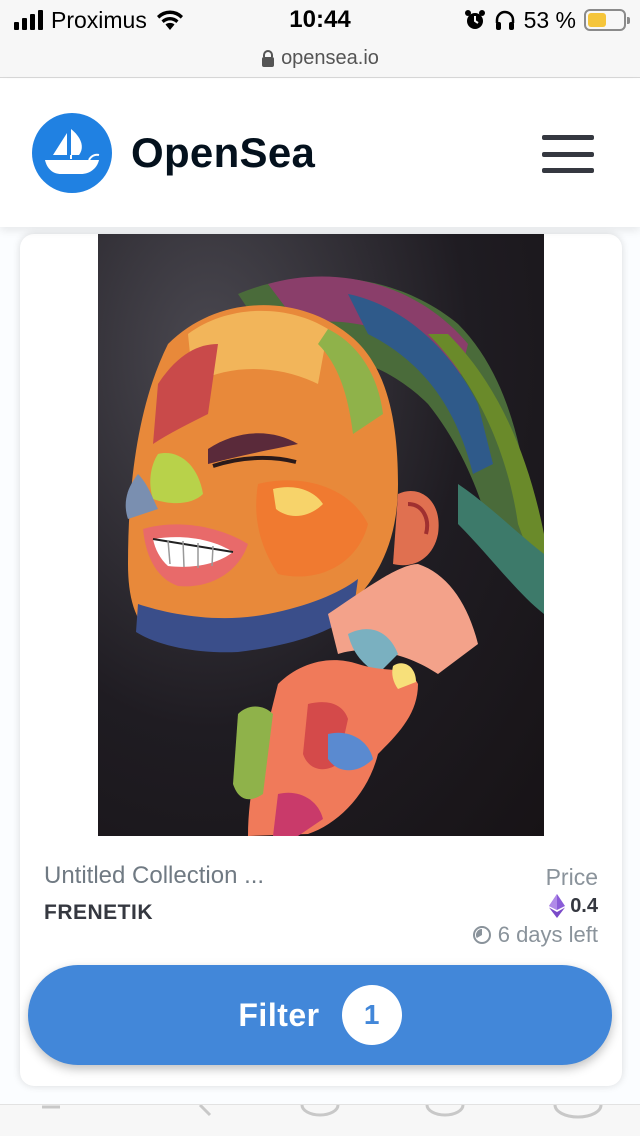 This screenshot has height=1136, width=640. Describe the element at coordinates (320, 1120) in the screenshot. I see `browser-bottom-toolbar` at that location.